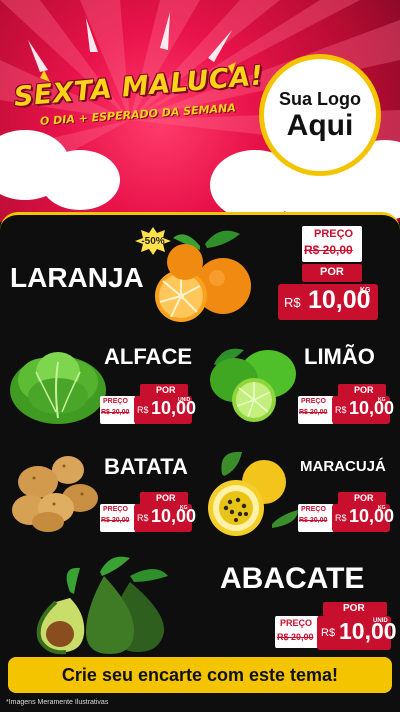 The image size is (400, 712). What do you see at coordinates (343, 466) in the screenshot?
I see `product-name-maracuja: MARACUJÁ` at bounding box center [343, 466].